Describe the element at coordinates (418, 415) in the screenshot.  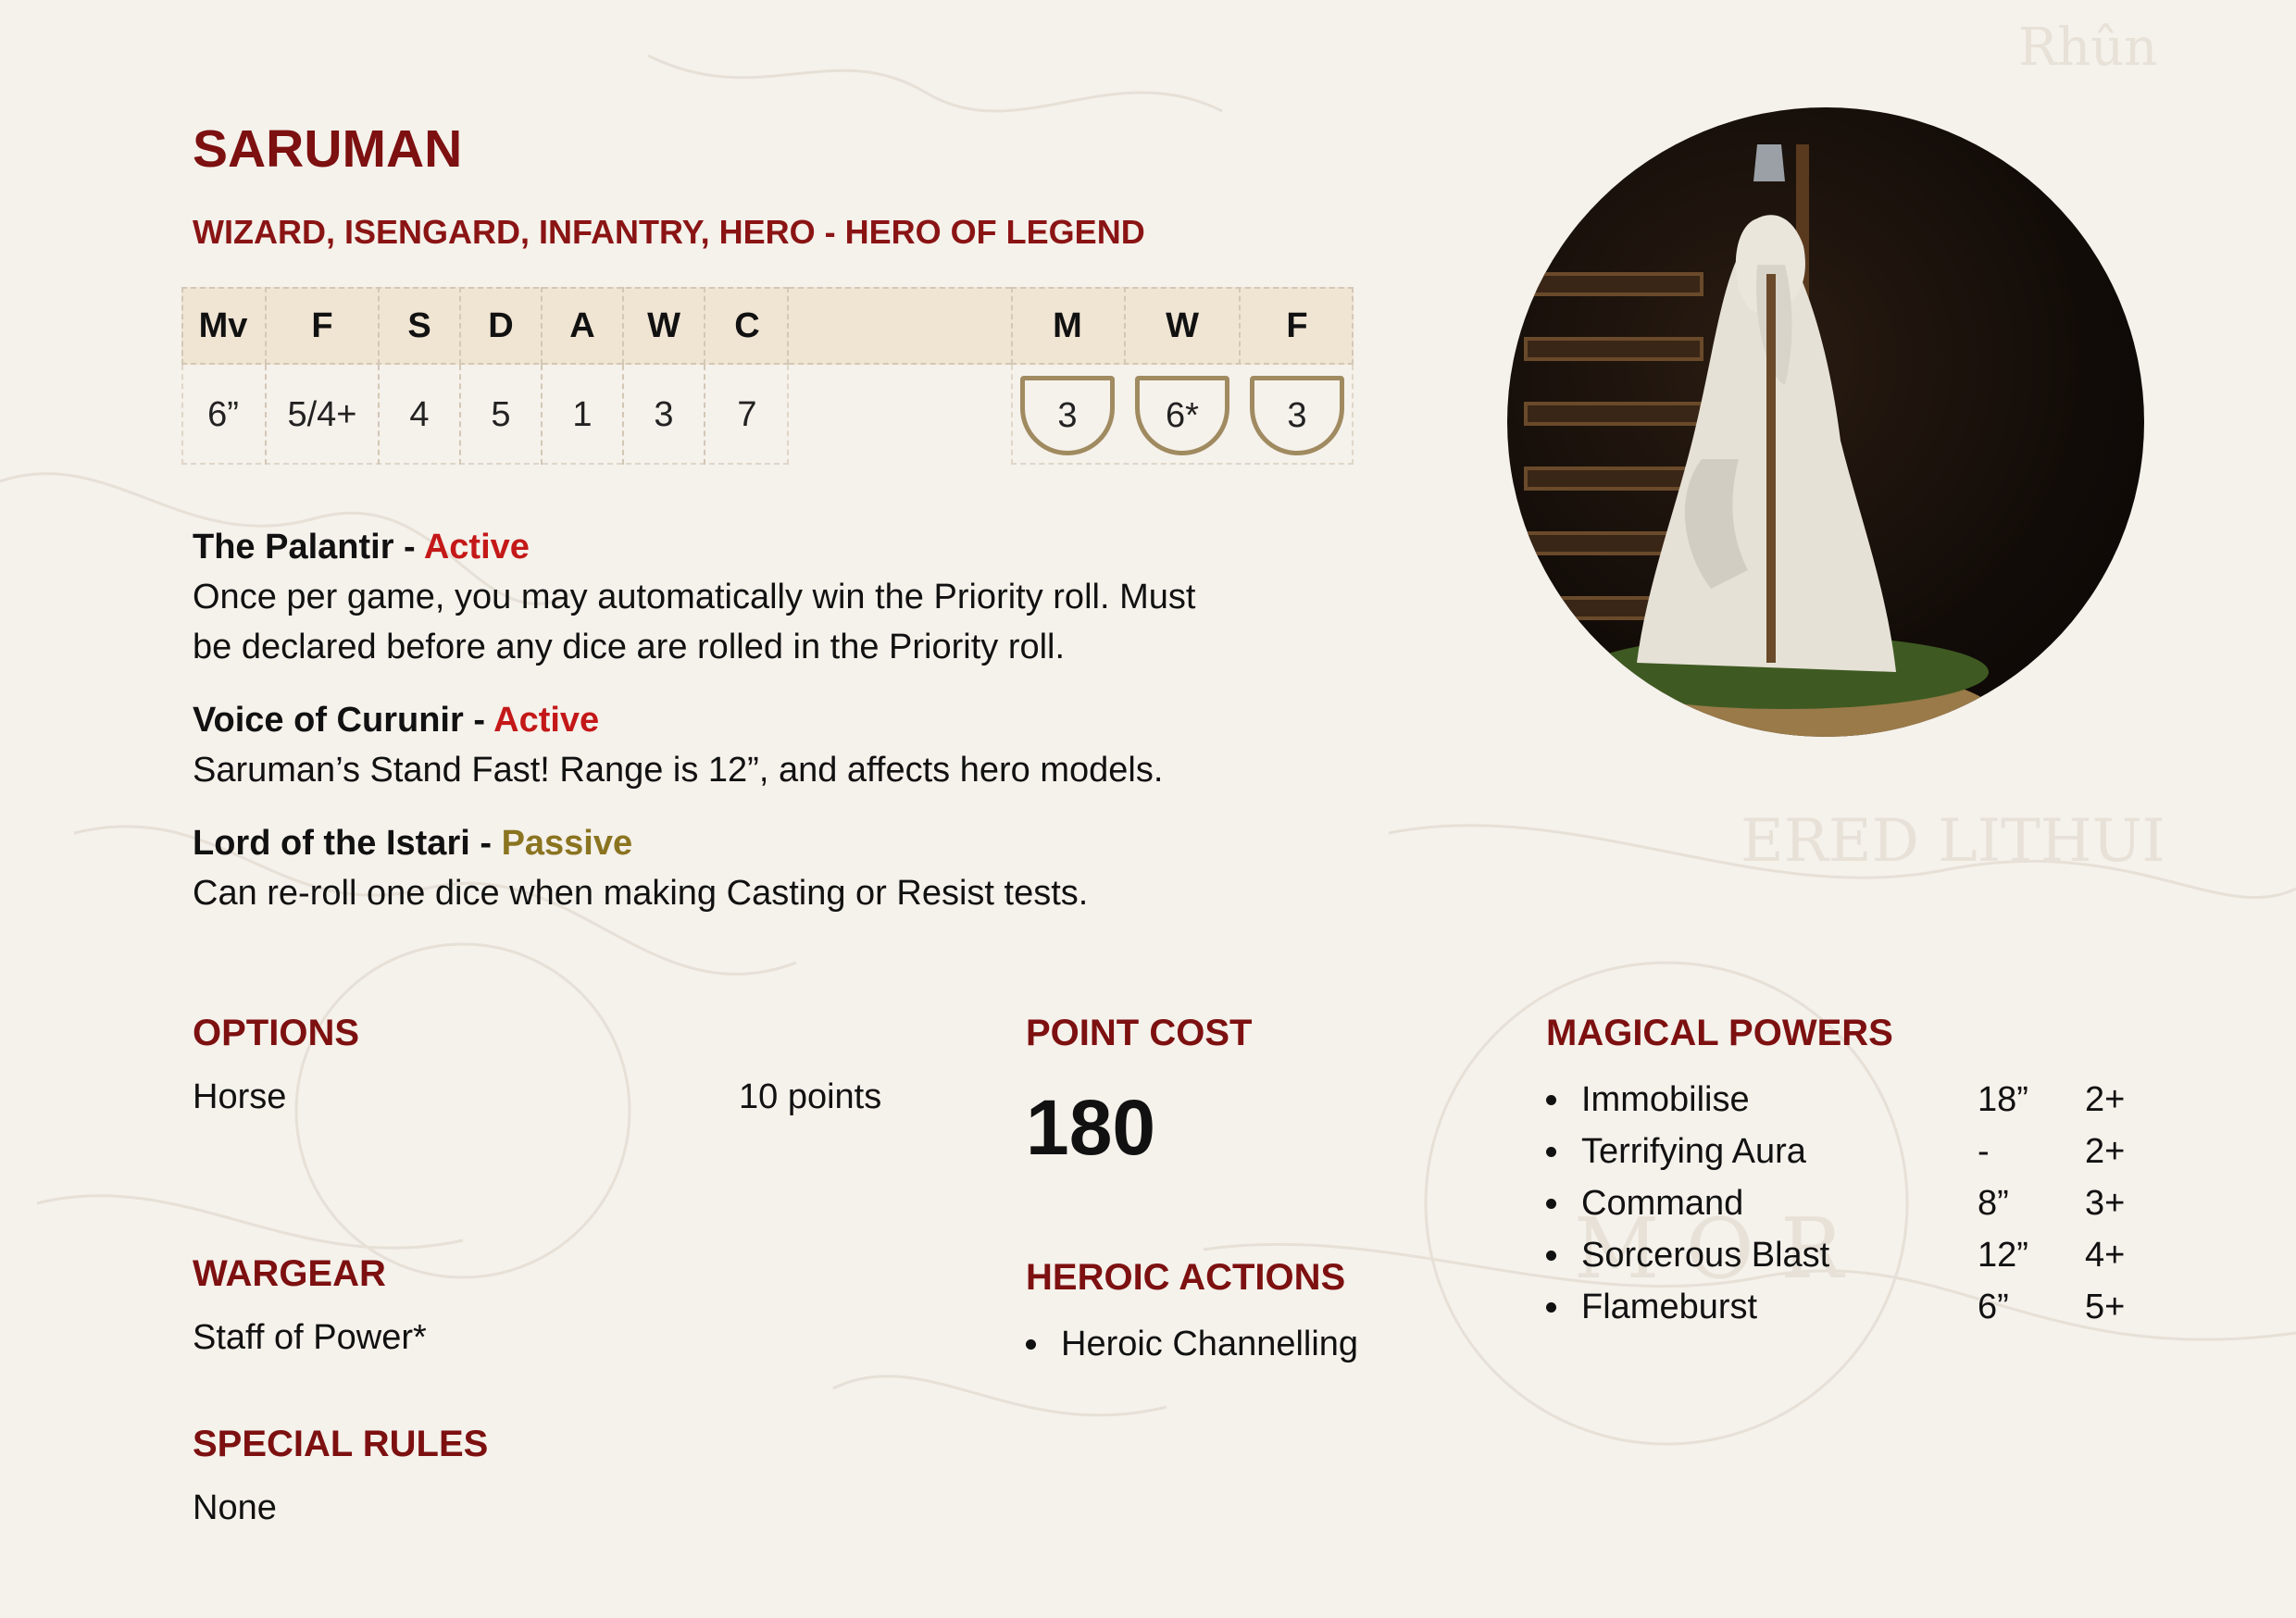
I see `stat-value-s: 4` at that location.